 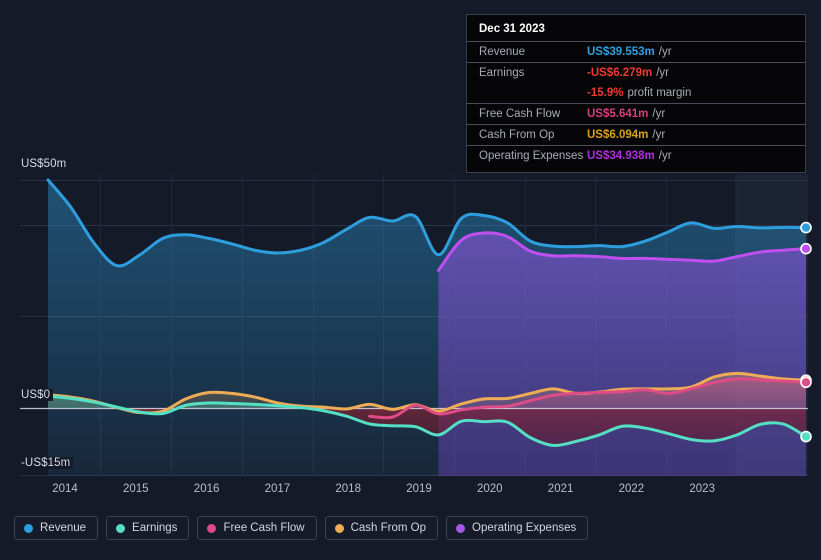 What do you see at coordinates (490, 489) in the screenshot?
I see `x-axis-tick-2020: 2020` at bounding box center [490, 489].